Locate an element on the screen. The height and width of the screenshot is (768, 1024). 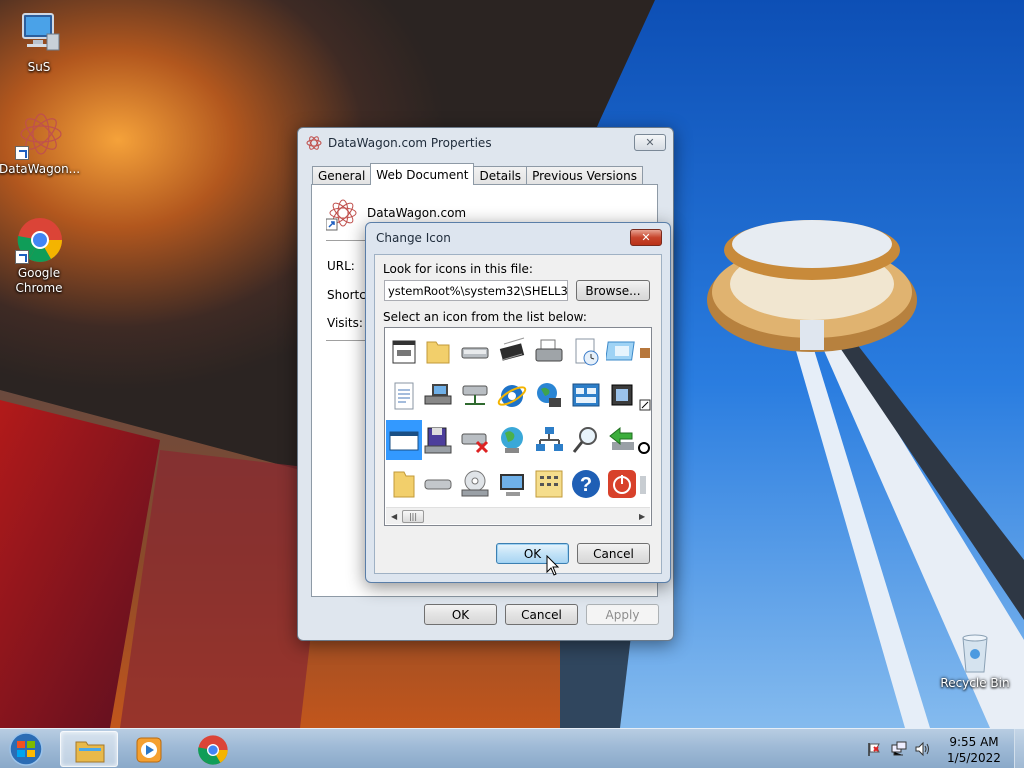
properties-titlebar: DataWagon.com Properties ✕ is located at coordinates (485, 143).